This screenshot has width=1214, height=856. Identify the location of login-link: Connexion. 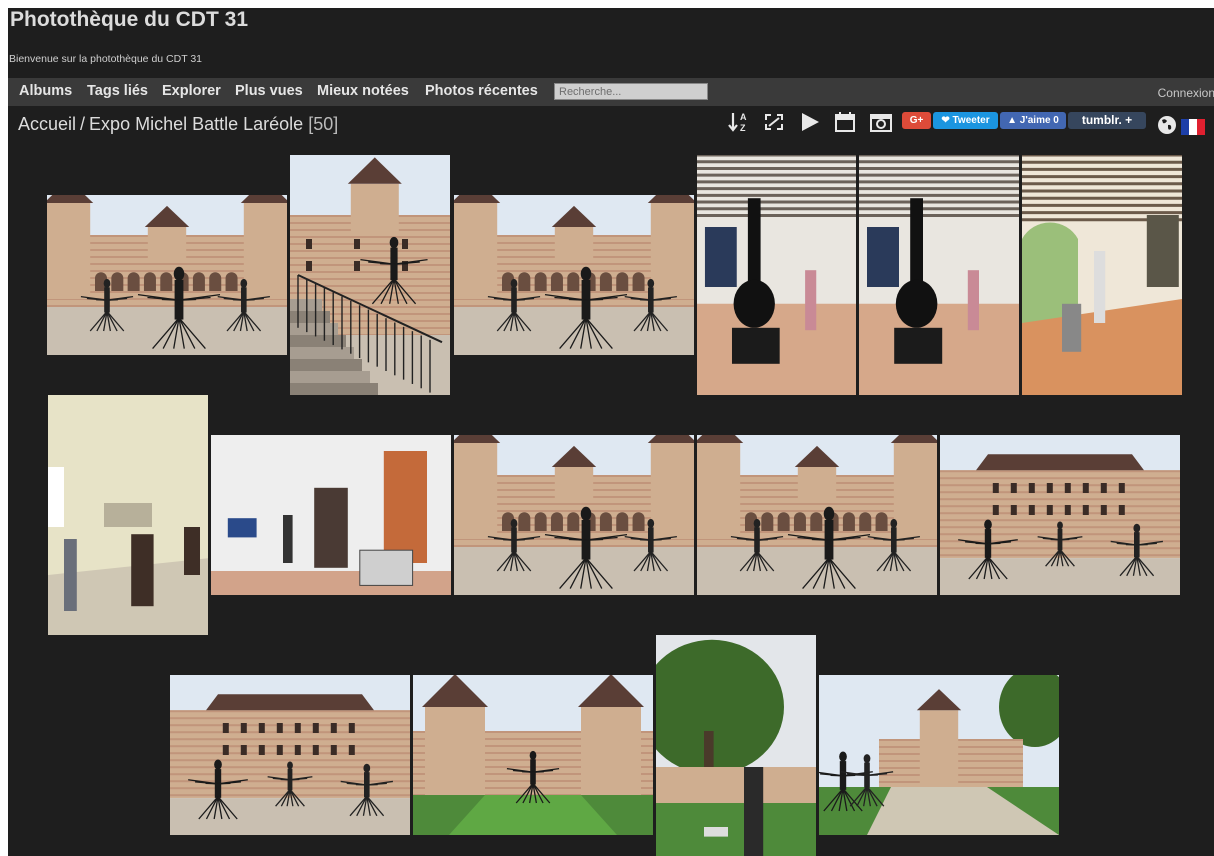
(1186, 93).